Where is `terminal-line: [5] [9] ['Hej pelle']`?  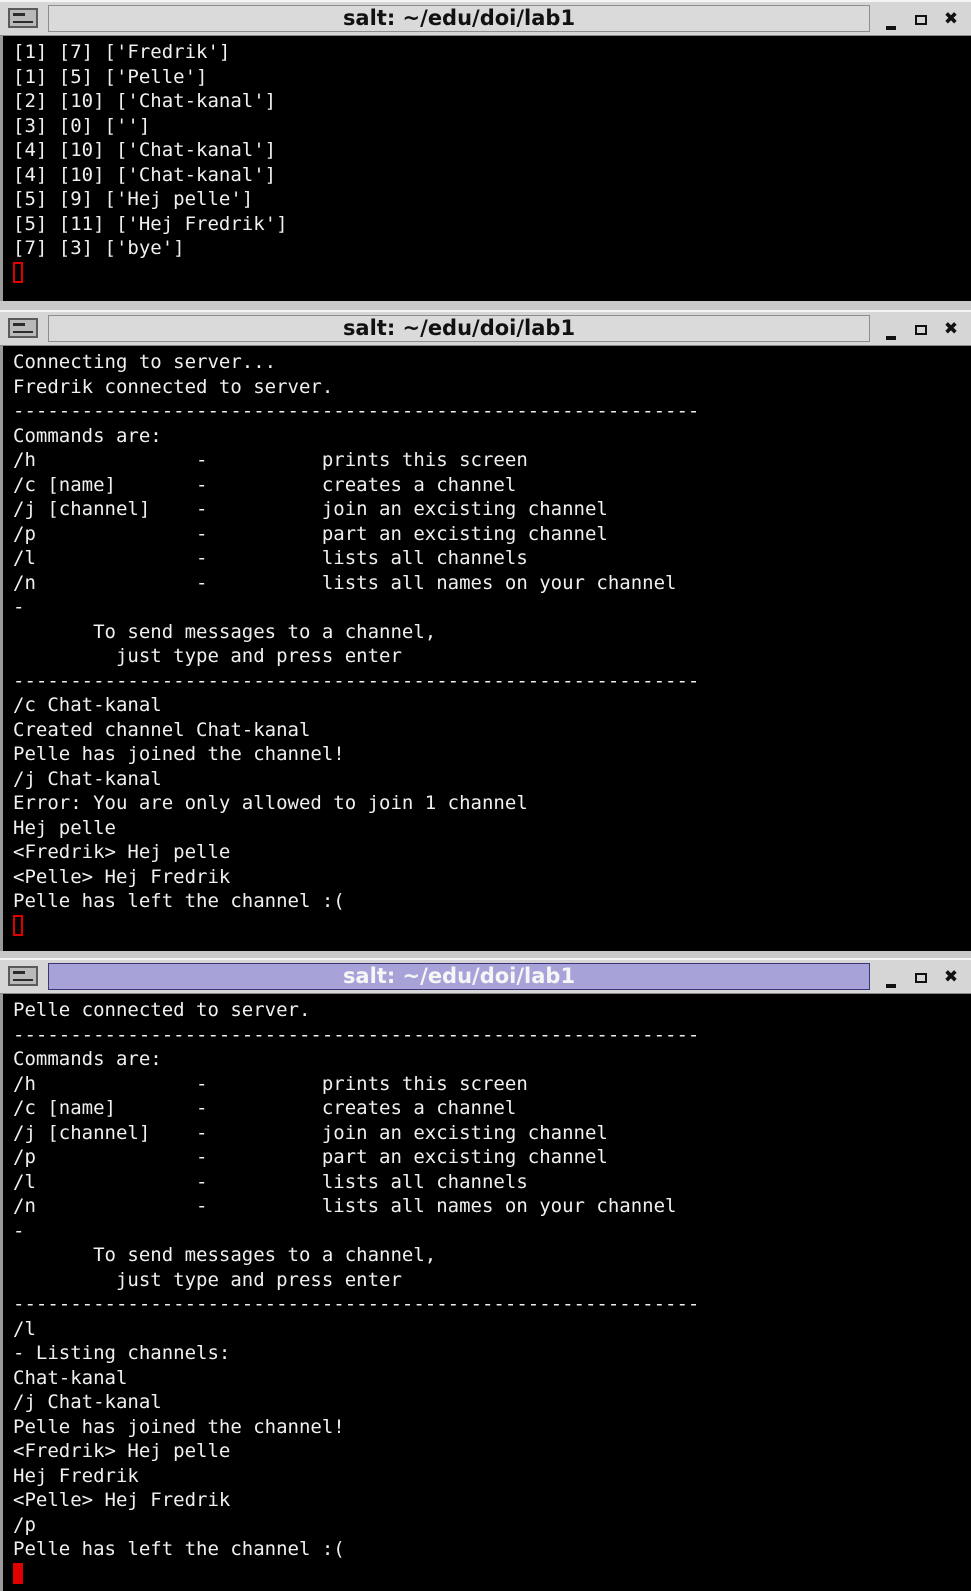 terminal-line: [5] [9] ['Hej pelle'] is located at coordinates (133, 199).